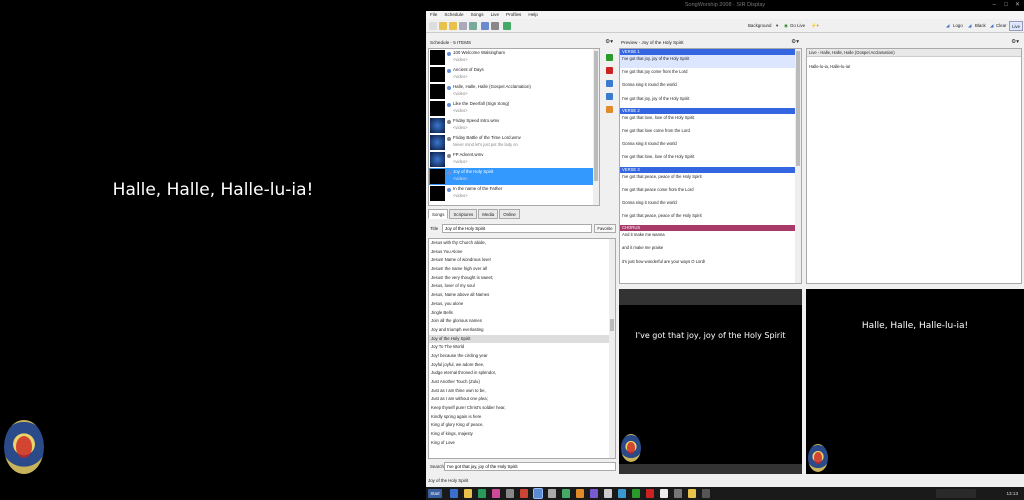  Describe the element at coordinates (532, 15) in the screenshot. I see `menu-help: Help` at that location.